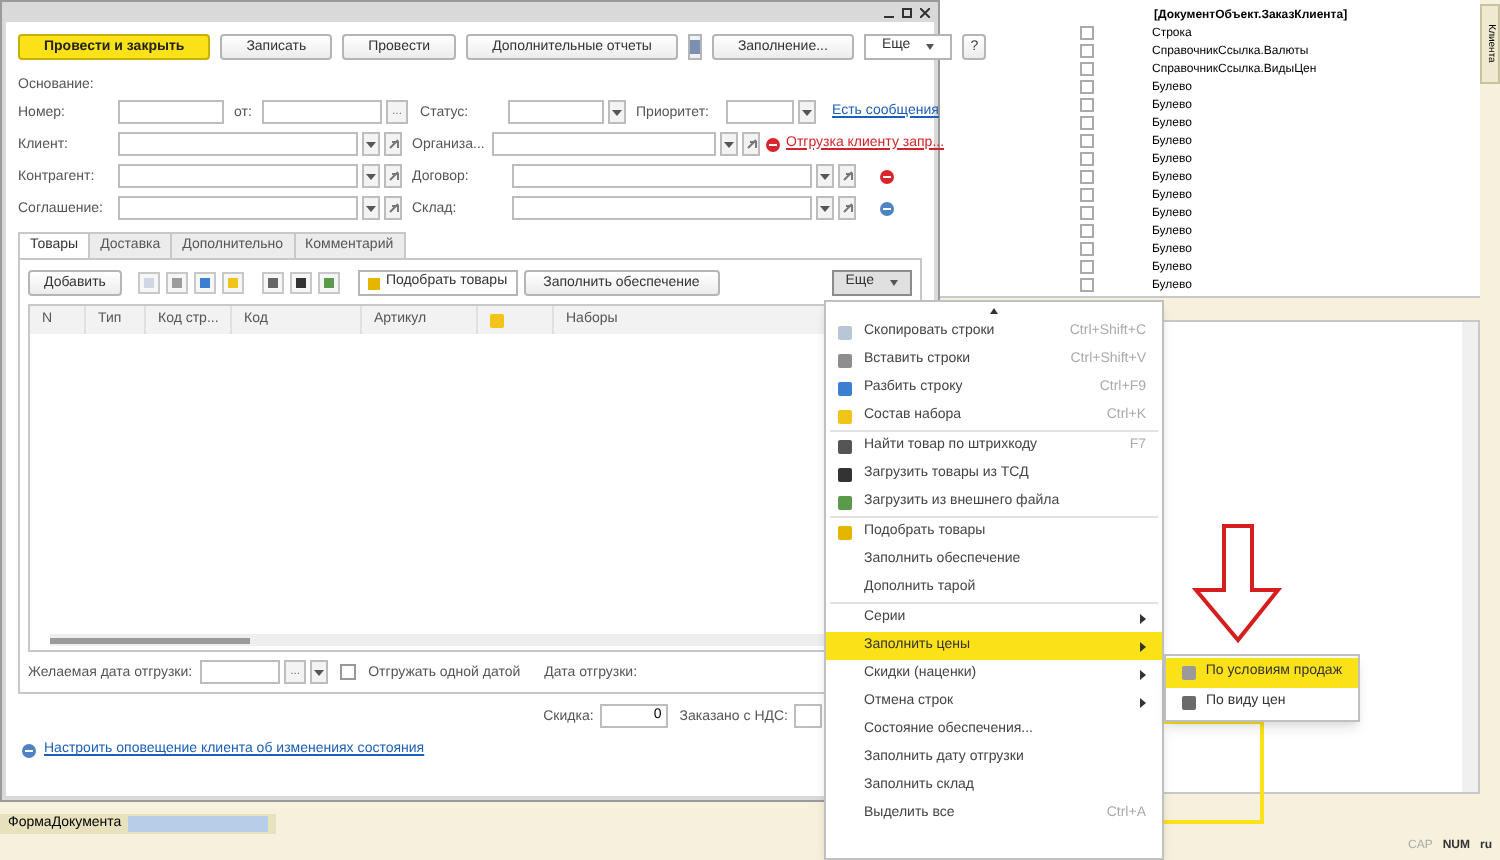 The width and height of the screenshot is (1500, 860). Describe the element at coordinates (925, 12) in the screenshot. I see `close-icon` at that location.